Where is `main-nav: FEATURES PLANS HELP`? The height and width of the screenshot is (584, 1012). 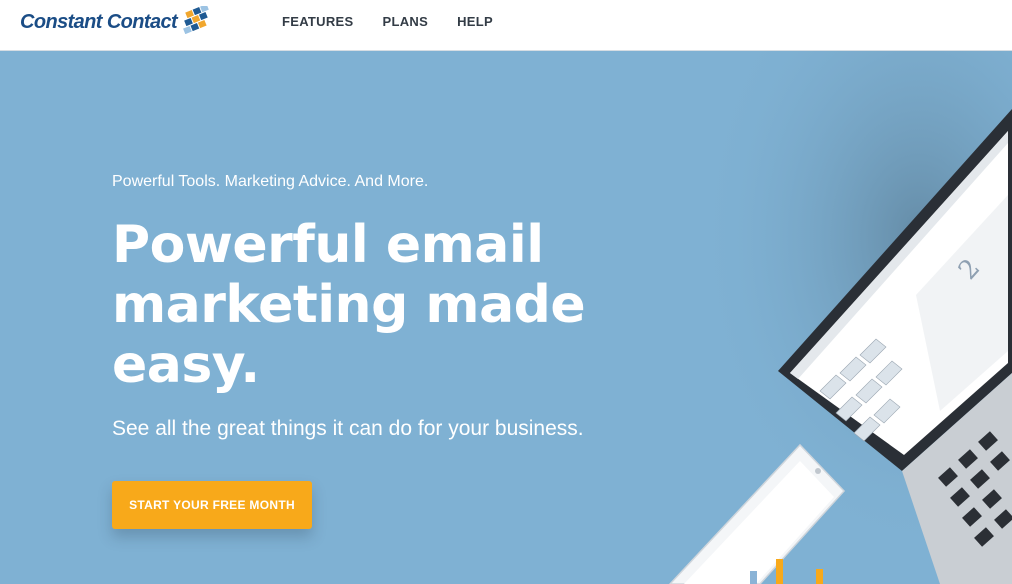
main-nav: FEATURES PLANS HELP is located at coordinates (402, 21).